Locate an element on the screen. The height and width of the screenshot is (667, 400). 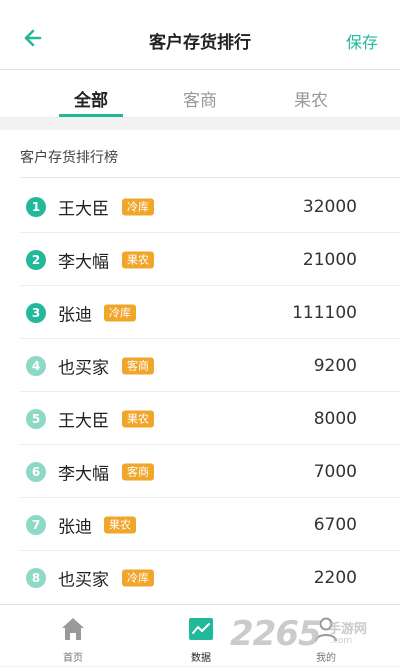
home-icon is located at coordinates (73, 629).